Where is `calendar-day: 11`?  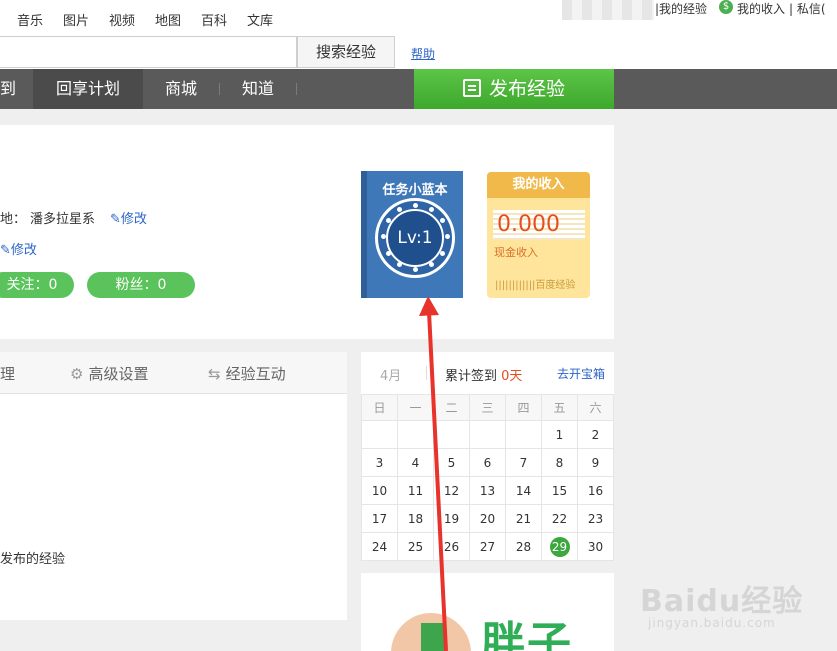
calendar-day: 11 is located at coordinates (415, 490).